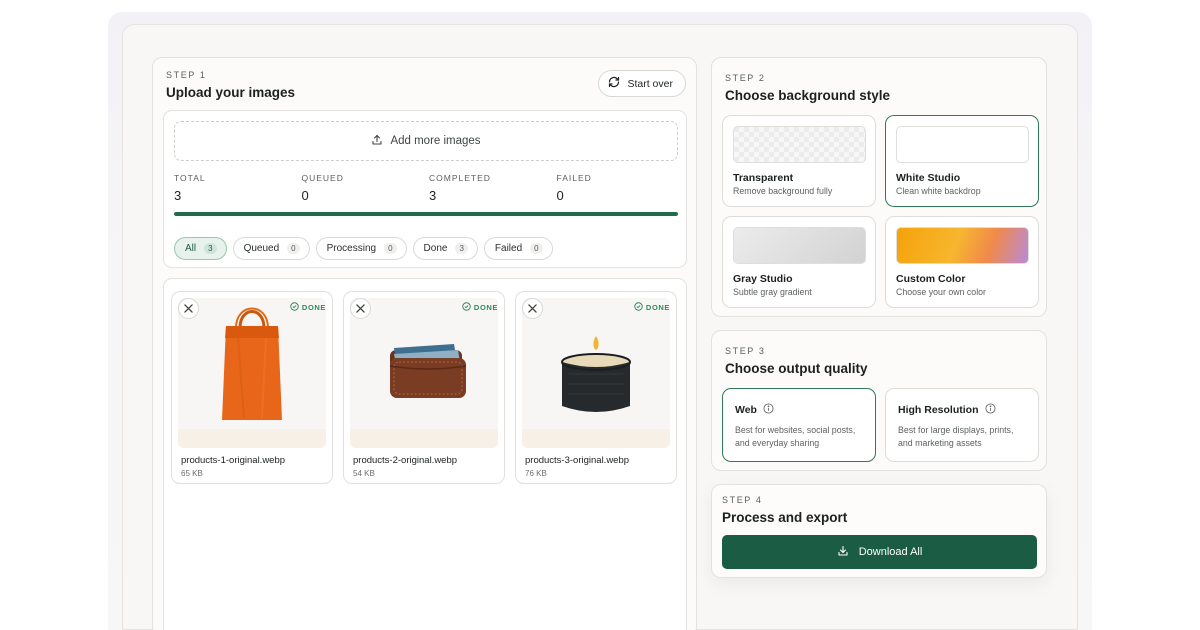  Describe the element at coordinates (231, 92) in the screenshot. I see `upload-title: Upload your images` at that location.